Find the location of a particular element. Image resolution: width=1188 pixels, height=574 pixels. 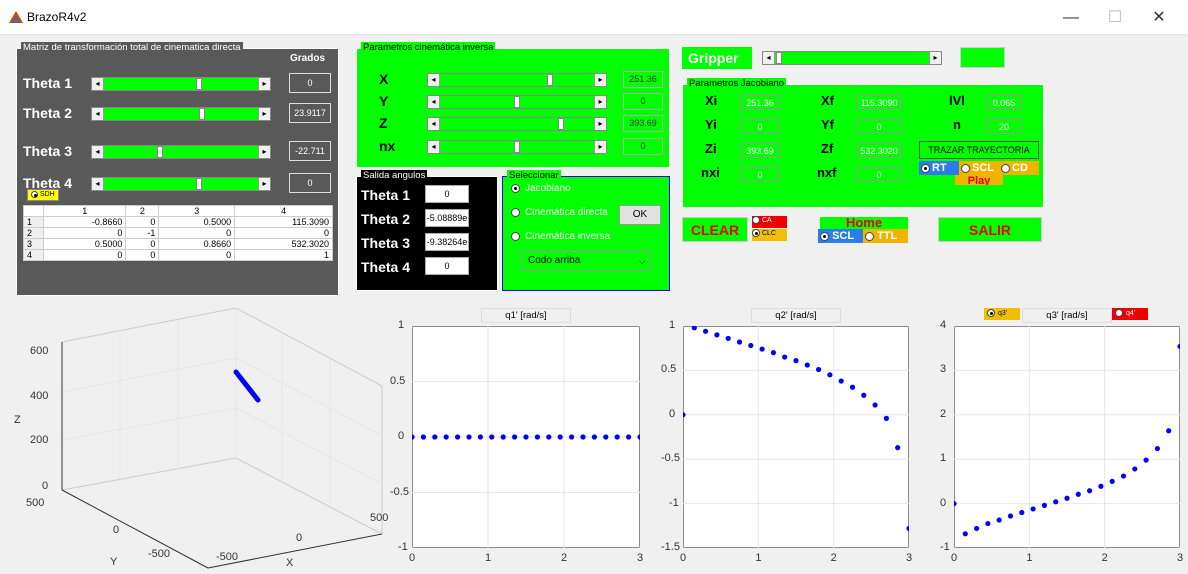

yf-value: 0 is located at coordinates (879, 126).